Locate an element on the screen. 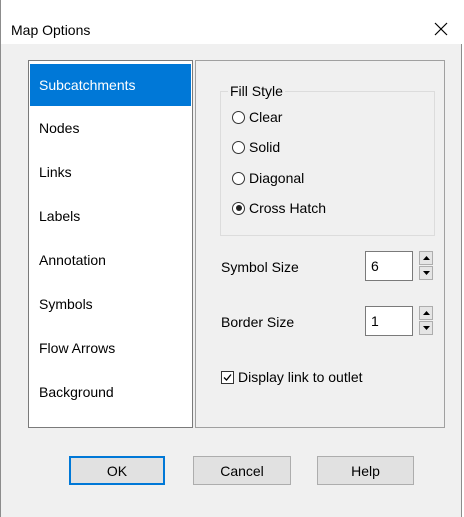  symbol-size-value: 6 is located at coordinates (375, 266).